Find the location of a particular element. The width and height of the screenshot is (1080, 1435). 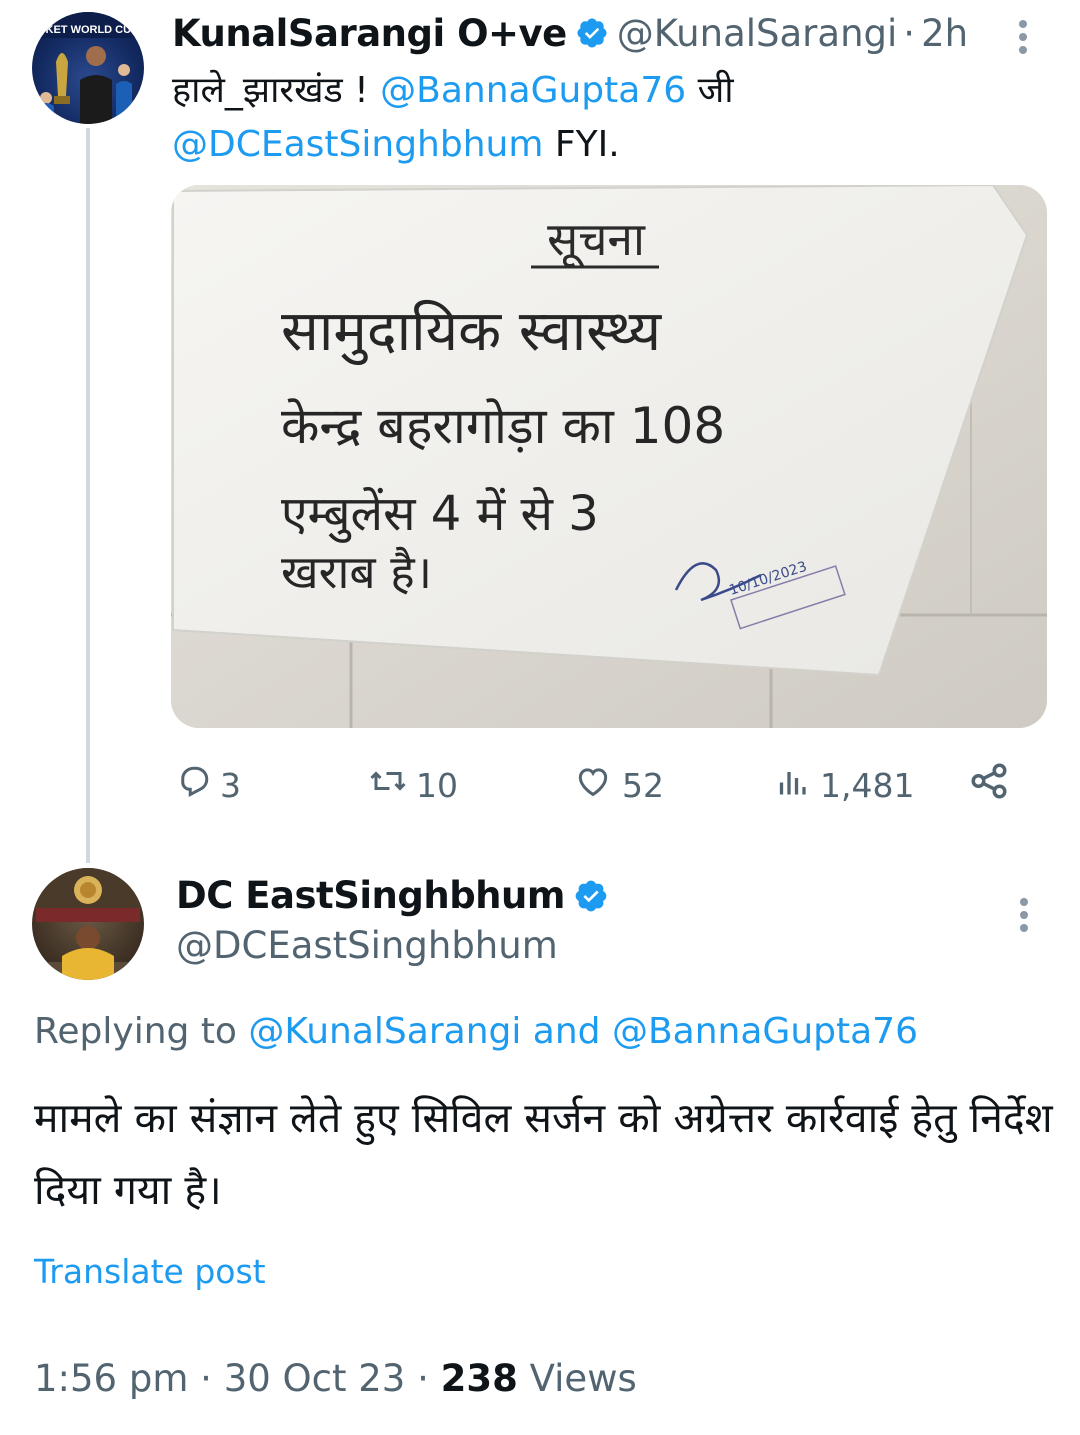

notice-line-1: सामुदायिक स्वास्थ्य is located at coordinates (472, 332).